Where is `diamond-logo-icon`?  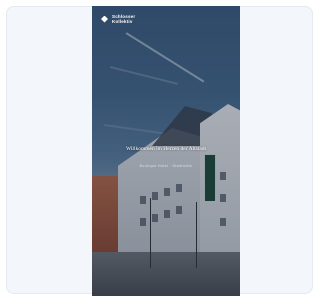
diamond-logo-icon is located at coordinates (104, 19).